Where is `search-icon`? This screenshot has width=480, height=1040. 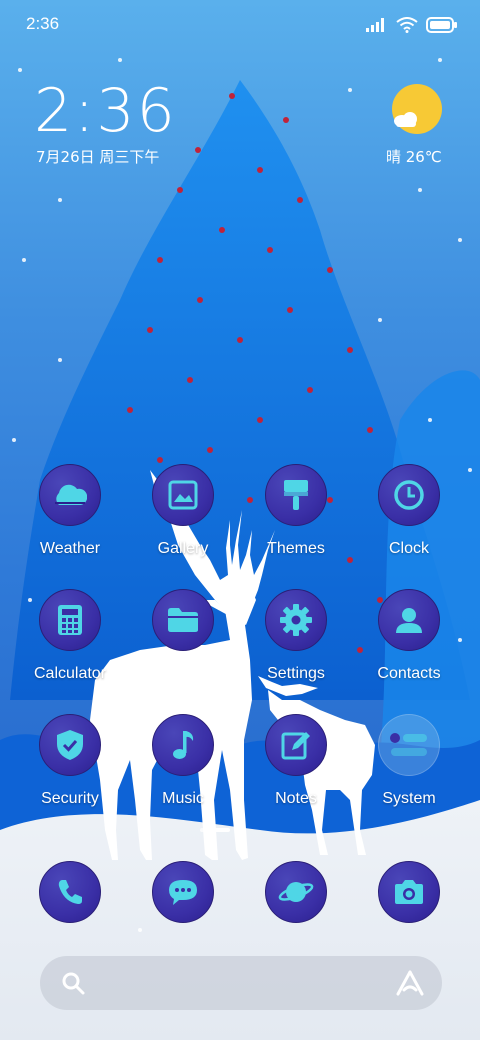
search-icon is located at coordinates (73, 983).